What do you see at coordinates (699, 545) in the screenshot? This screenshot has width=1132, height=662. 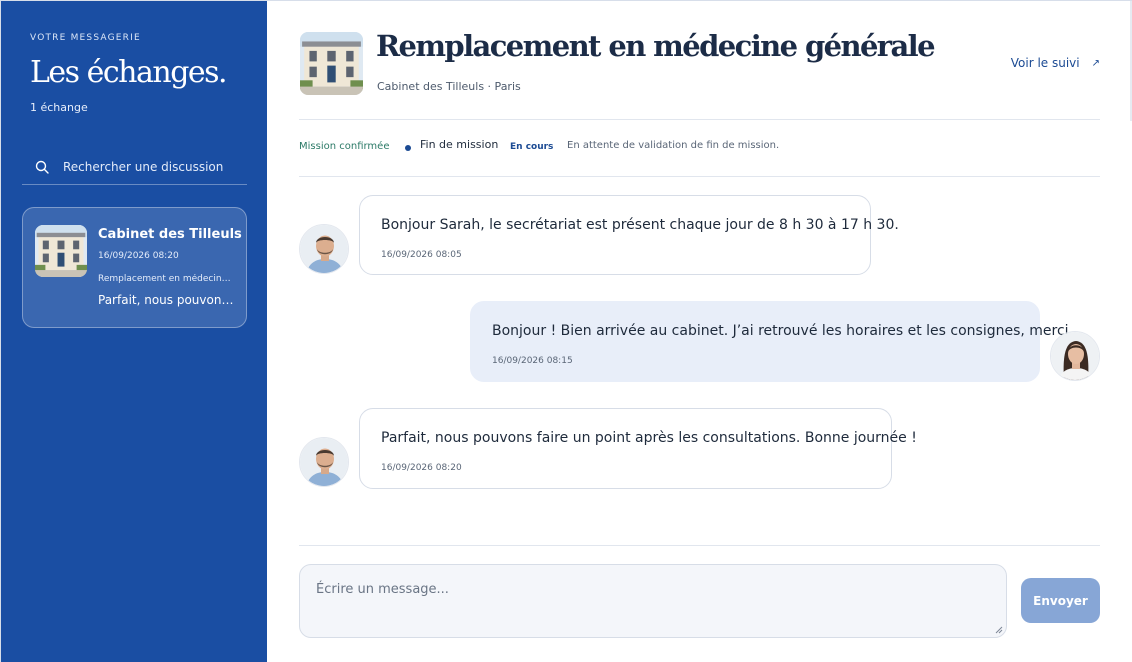 I see `composer-divider` at bounding box center [699, 545].